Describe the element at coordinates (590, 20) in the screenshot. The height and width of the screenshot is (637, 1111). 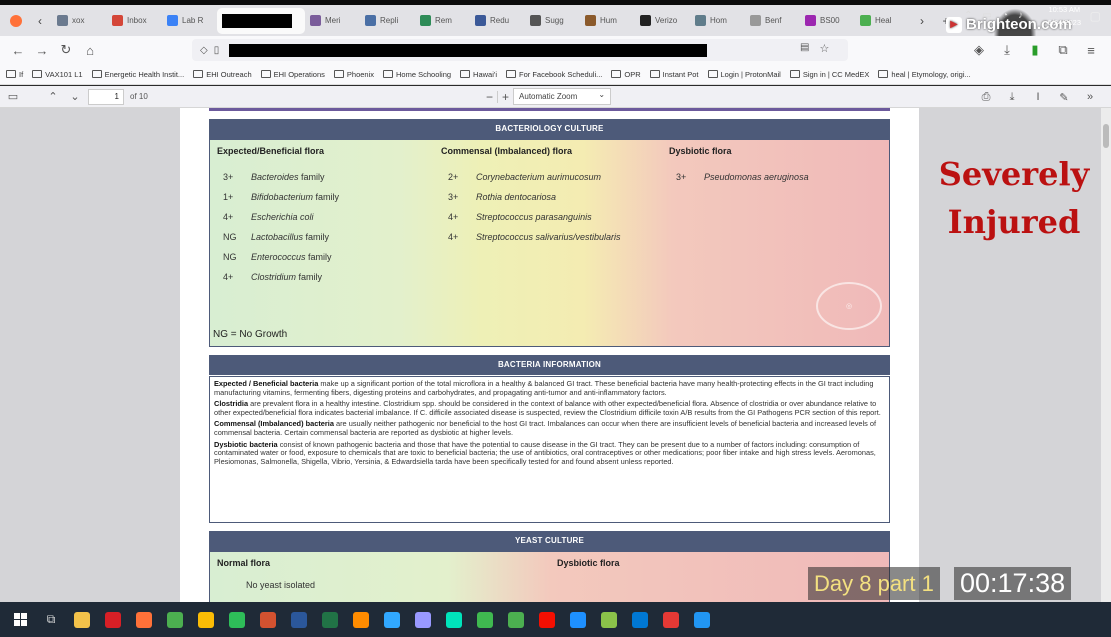
I see `tab-favicon-icon` at that location.